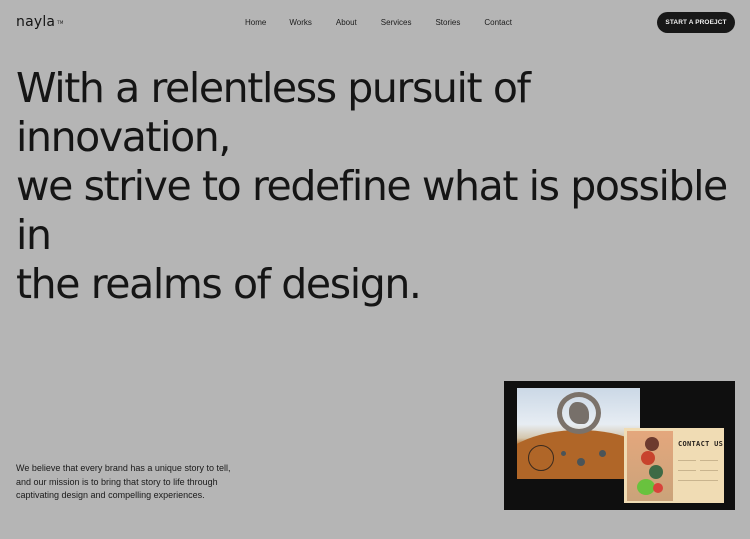  Describe the element at coordinates (346, 22) in the screenshot. I see `nav-item-about: About` at that location.